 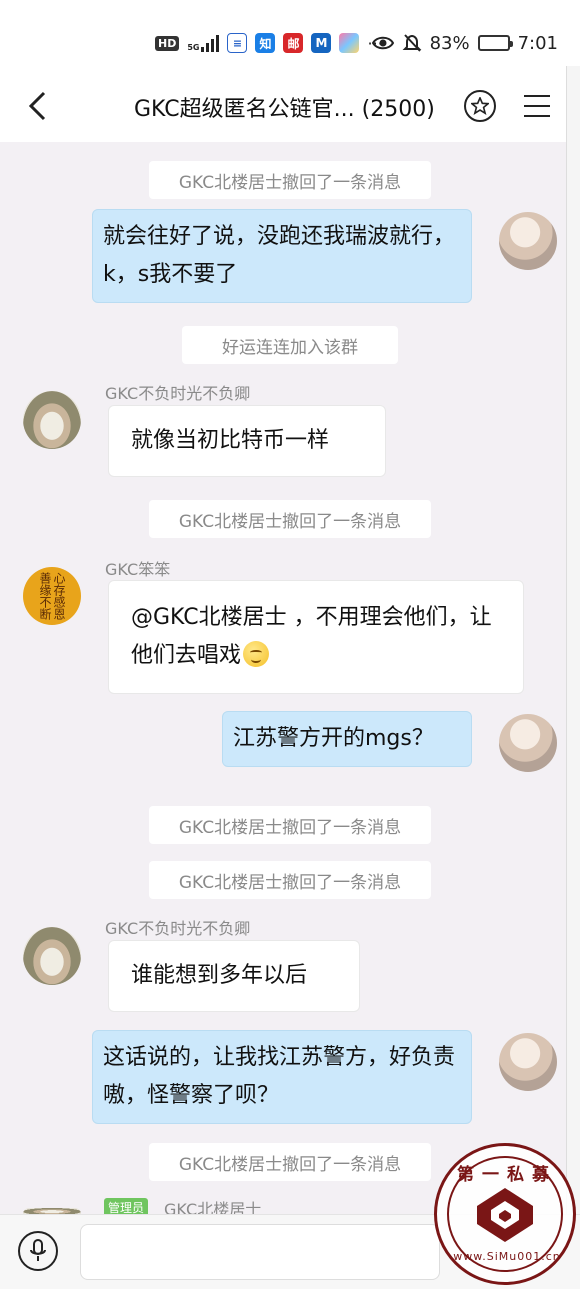 What do you see at coordinates (138, 569) in the screenshot?
I see `sender-name: GKC笨笨` at bounding box center [138, 569].